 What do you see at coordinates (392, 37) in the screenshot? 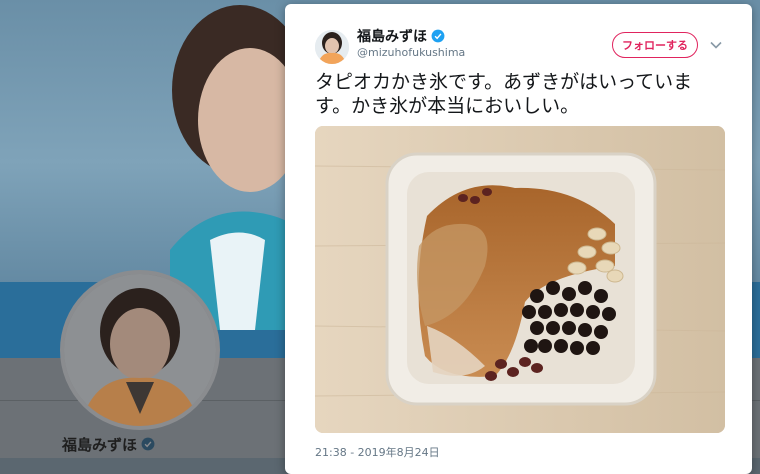
I see `author-name-text: 福島みずほ` at bounding box center [392, 37].